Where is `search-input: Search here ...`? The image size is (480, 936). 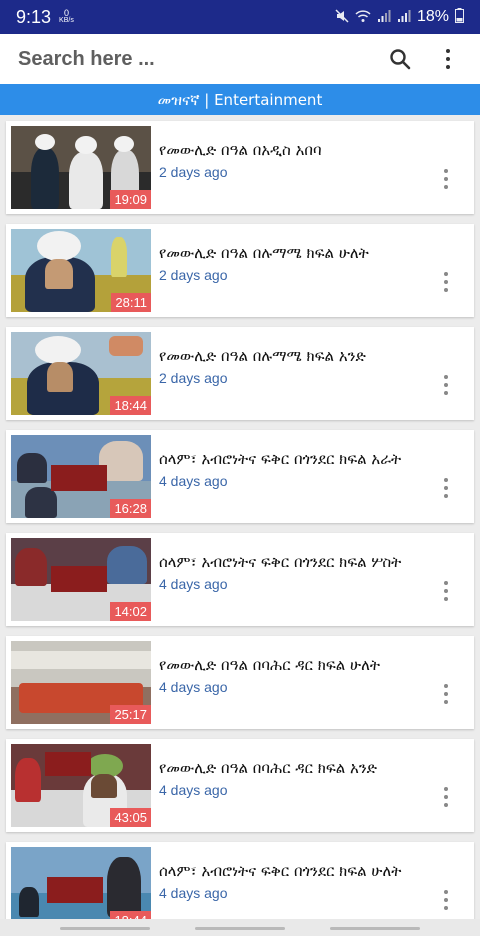
search-input: Search here ... is located at coordinates (86, 59).